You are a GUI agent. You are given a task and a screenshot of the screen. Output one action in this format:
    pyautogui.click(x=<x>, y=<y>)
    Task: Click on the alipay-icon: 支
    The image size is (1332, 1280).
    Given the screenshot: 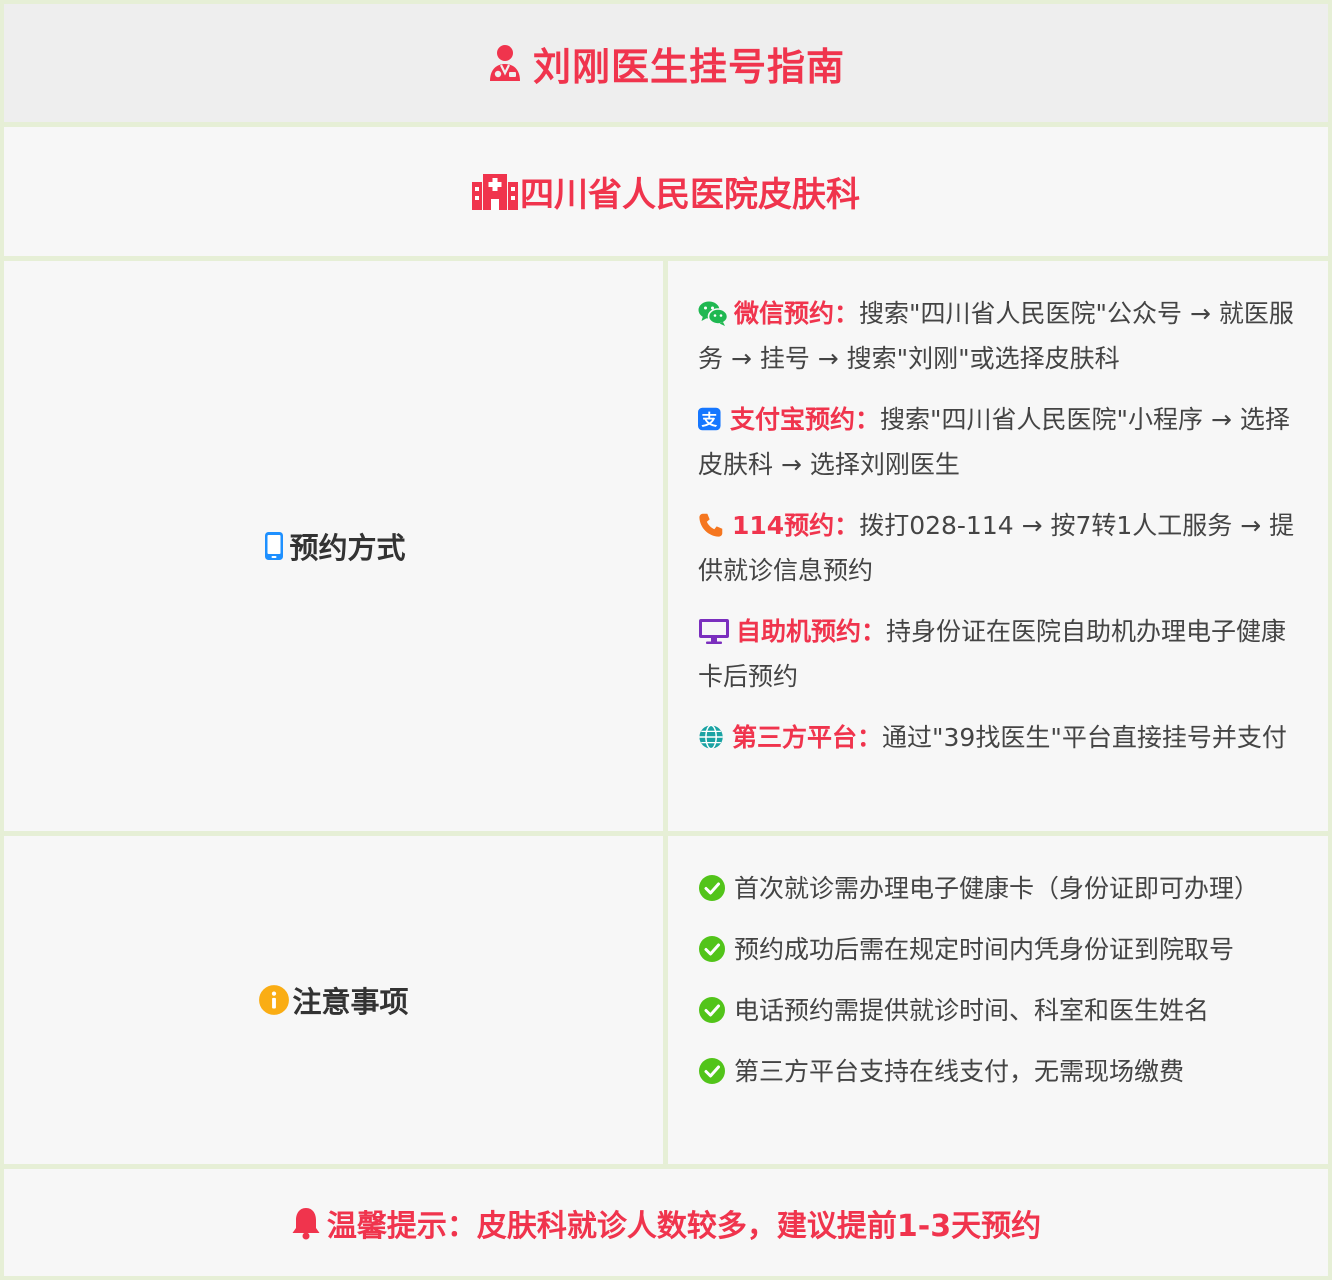 What is the action you would take?
    pyautogui.click(x=709, y=419)
    